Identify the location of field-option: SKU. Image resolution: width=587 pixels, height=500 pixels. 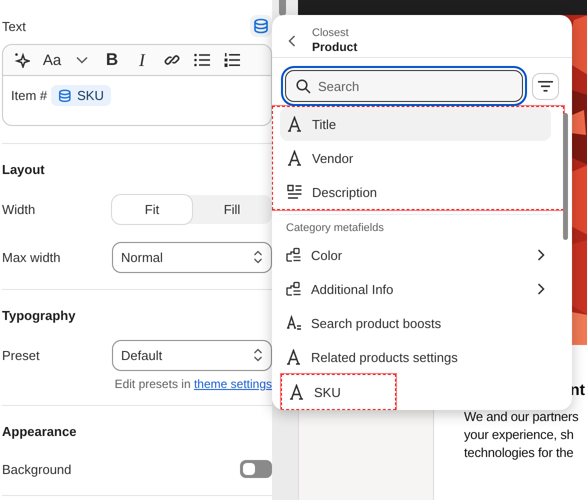
(337, 392).